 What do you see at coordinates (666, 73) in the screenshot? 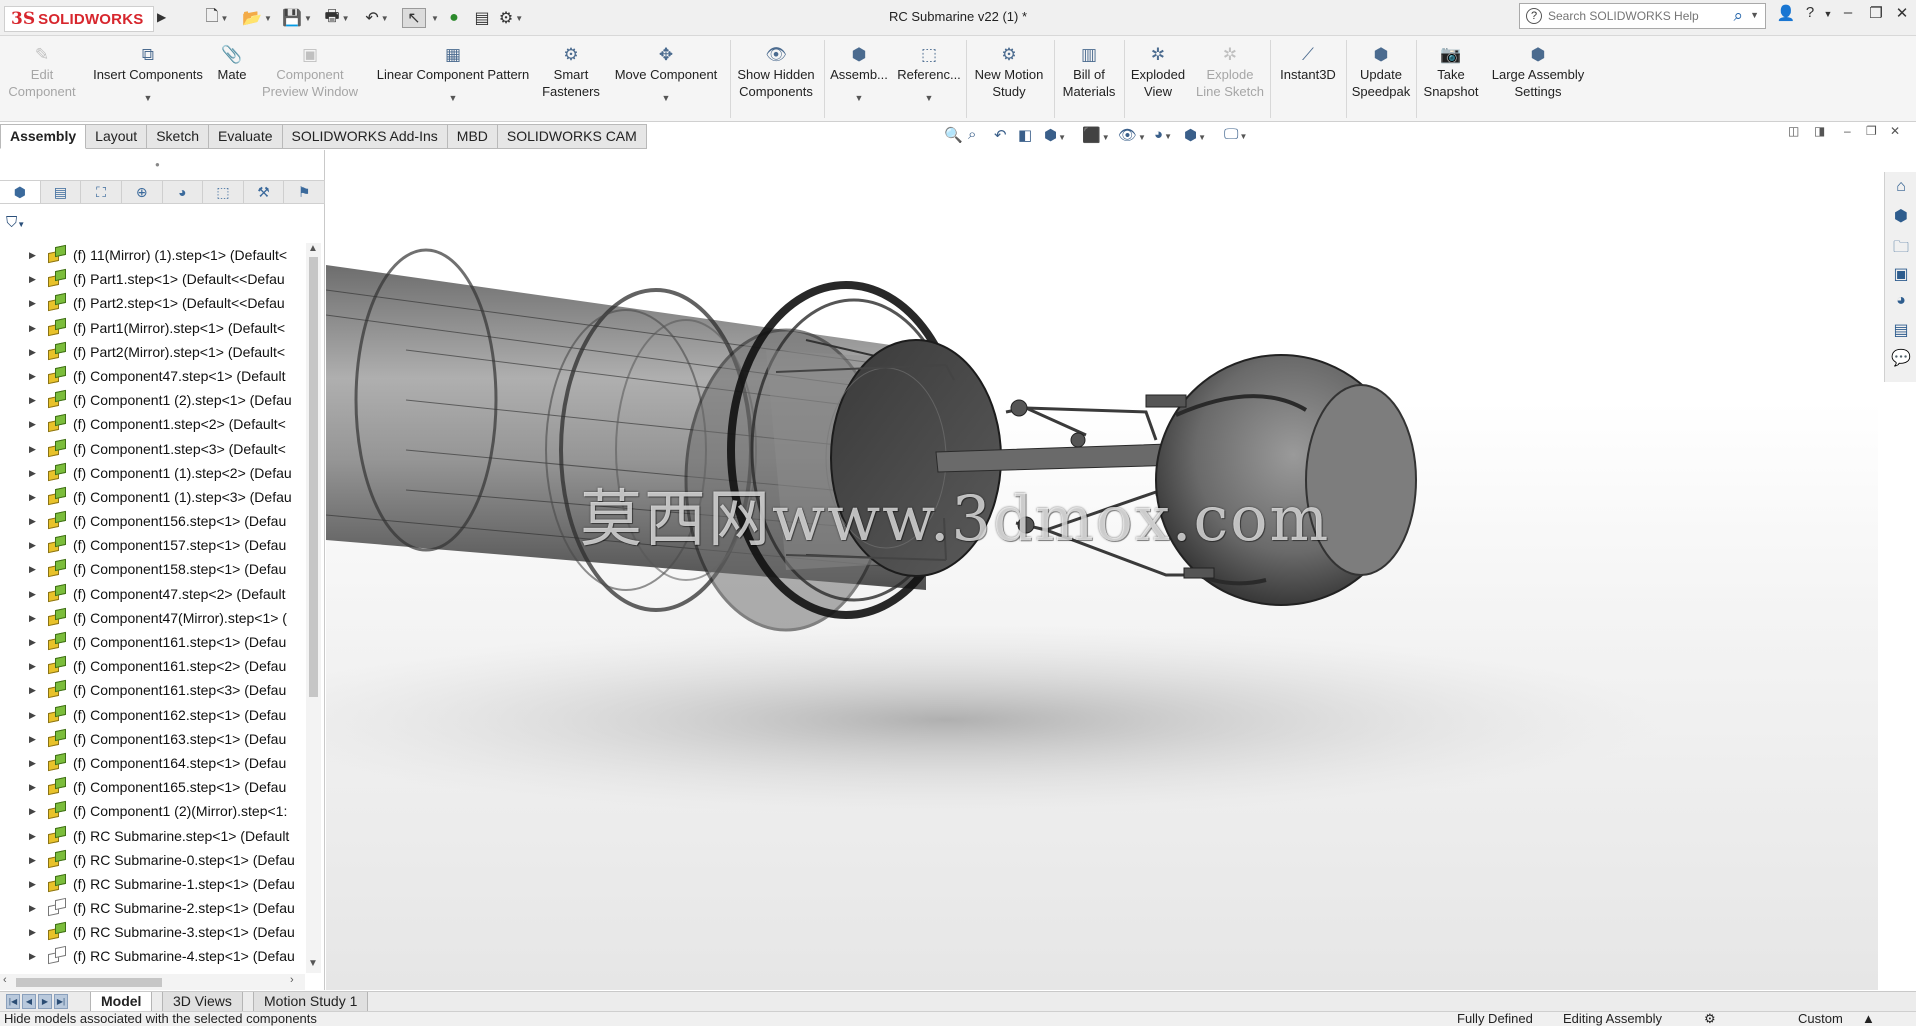
I see `move-component-button: ✥ Move Component ▼` at bounding box center [666, 73].